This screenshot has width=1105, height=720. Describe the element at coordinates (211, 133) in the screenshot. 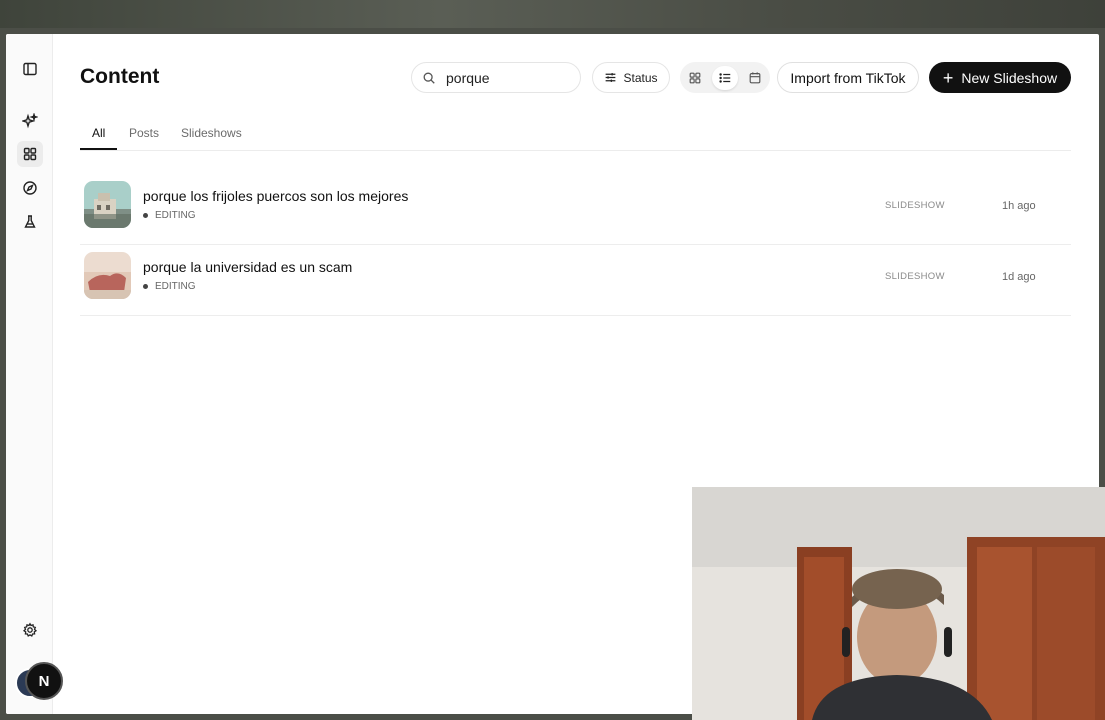

I see `tab-slideshows: Slideshows` at that location.